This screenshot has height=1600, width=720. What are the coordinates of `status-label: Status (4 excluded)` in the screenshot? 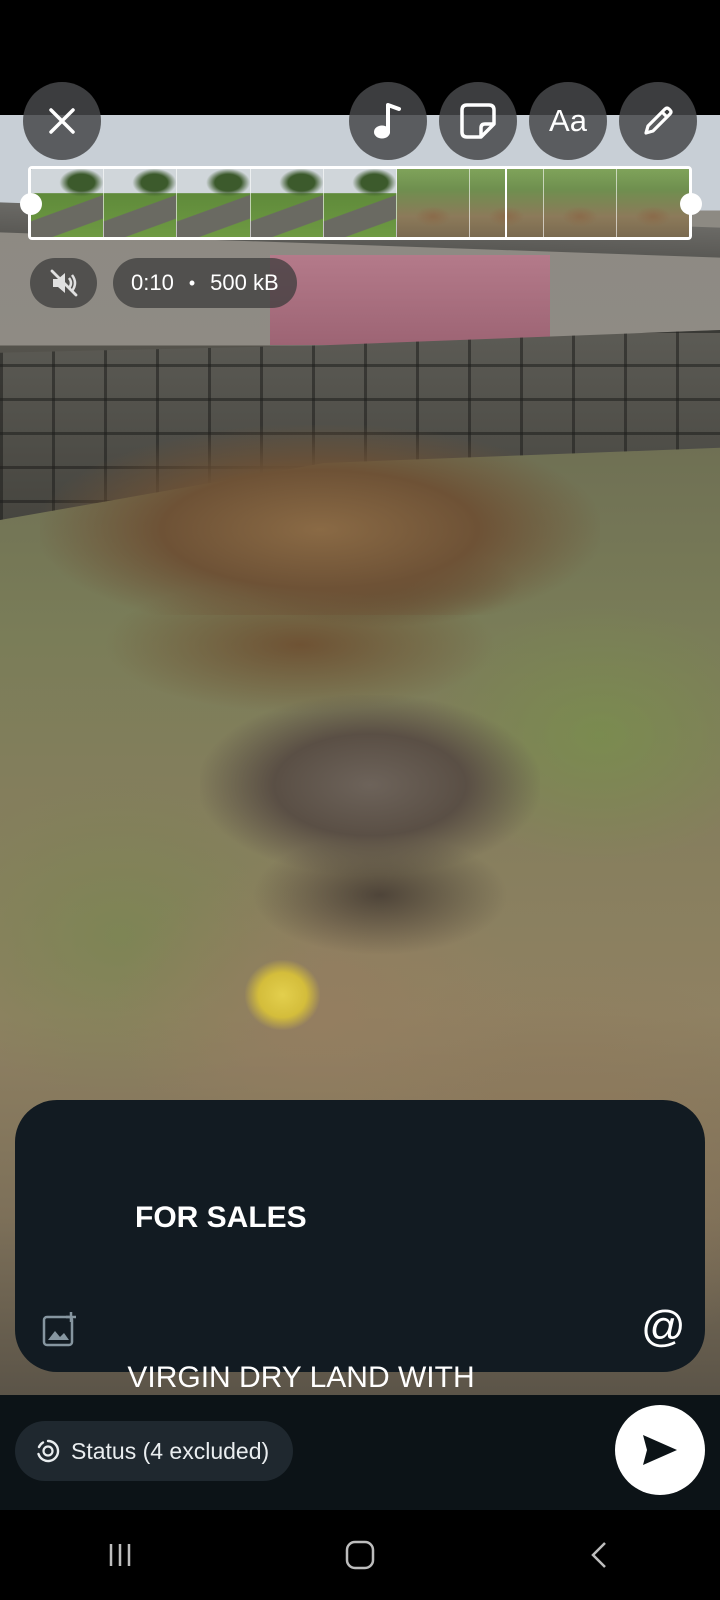 It's located at (170, 1450).